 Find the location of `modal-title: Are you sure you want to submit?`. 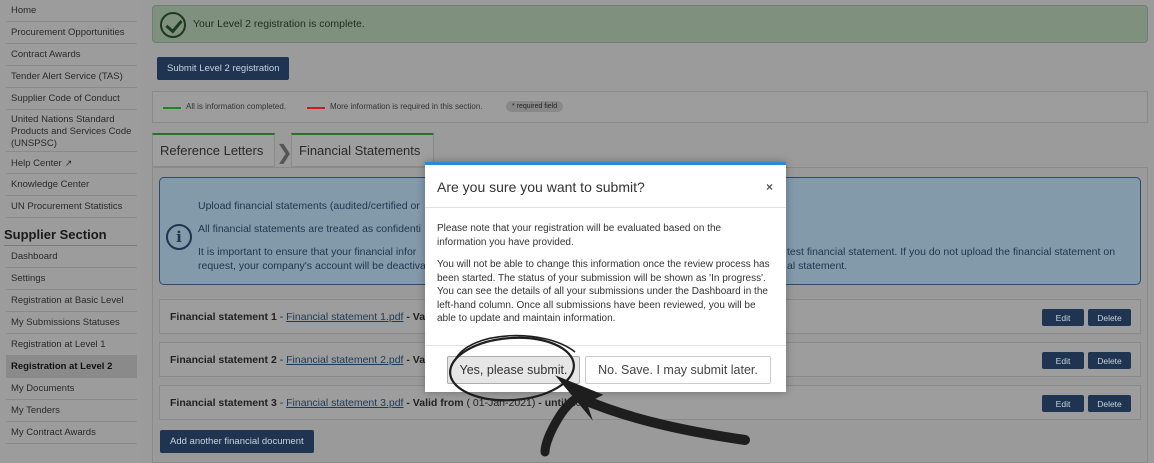

modal-title: Are you sure you want to submit? is located at coordinates (541, 187).